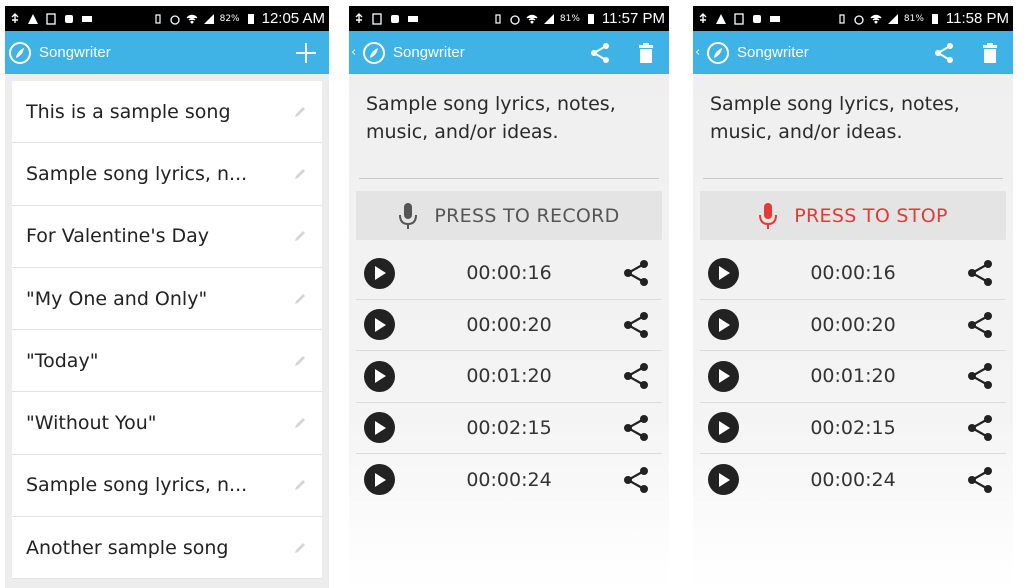 The width and height of the screenshot is (1024, 588). I want to click on song-title: "Today", so click(62, 360).